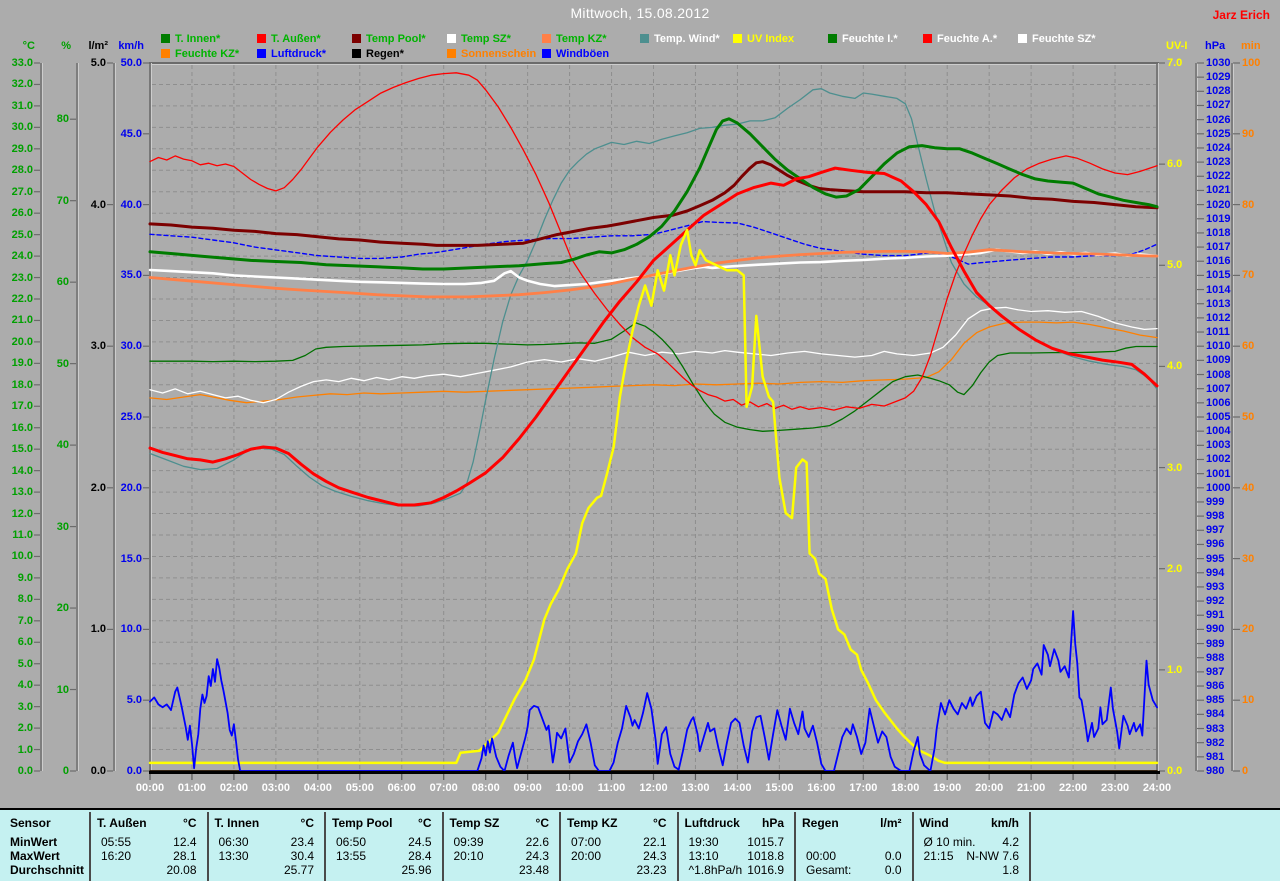 The width and height of the screenshot is (1280, 881). Describe the element at coordinates (695, 788) in the screenshot. I see `hour-label: 13:00` at that location.